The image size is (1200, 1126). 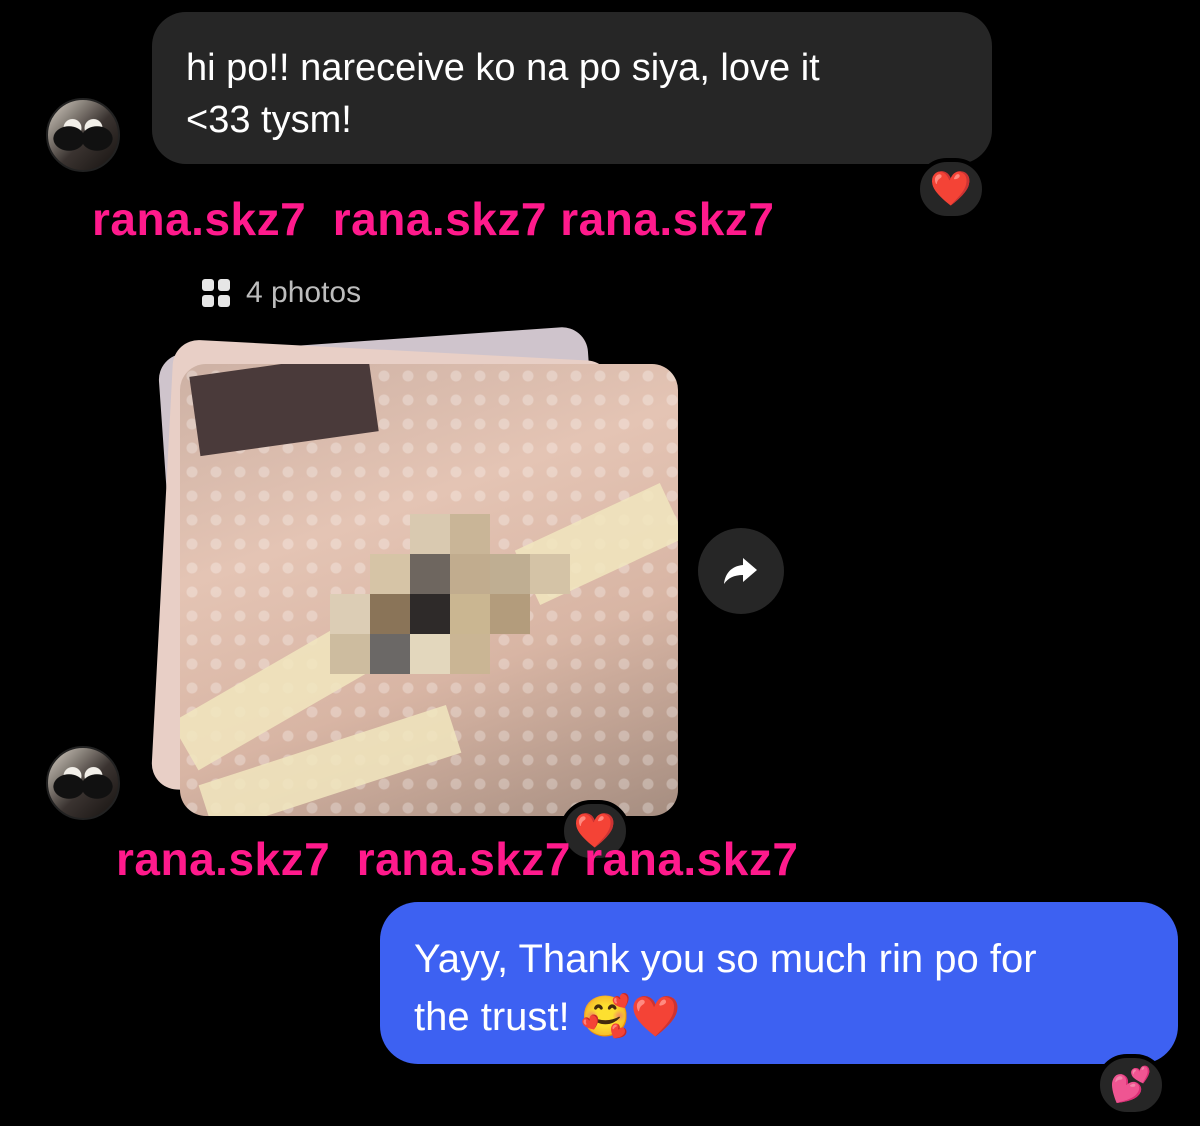 I want to click on message-reaction: ❤️, so click(x=951, y=189).